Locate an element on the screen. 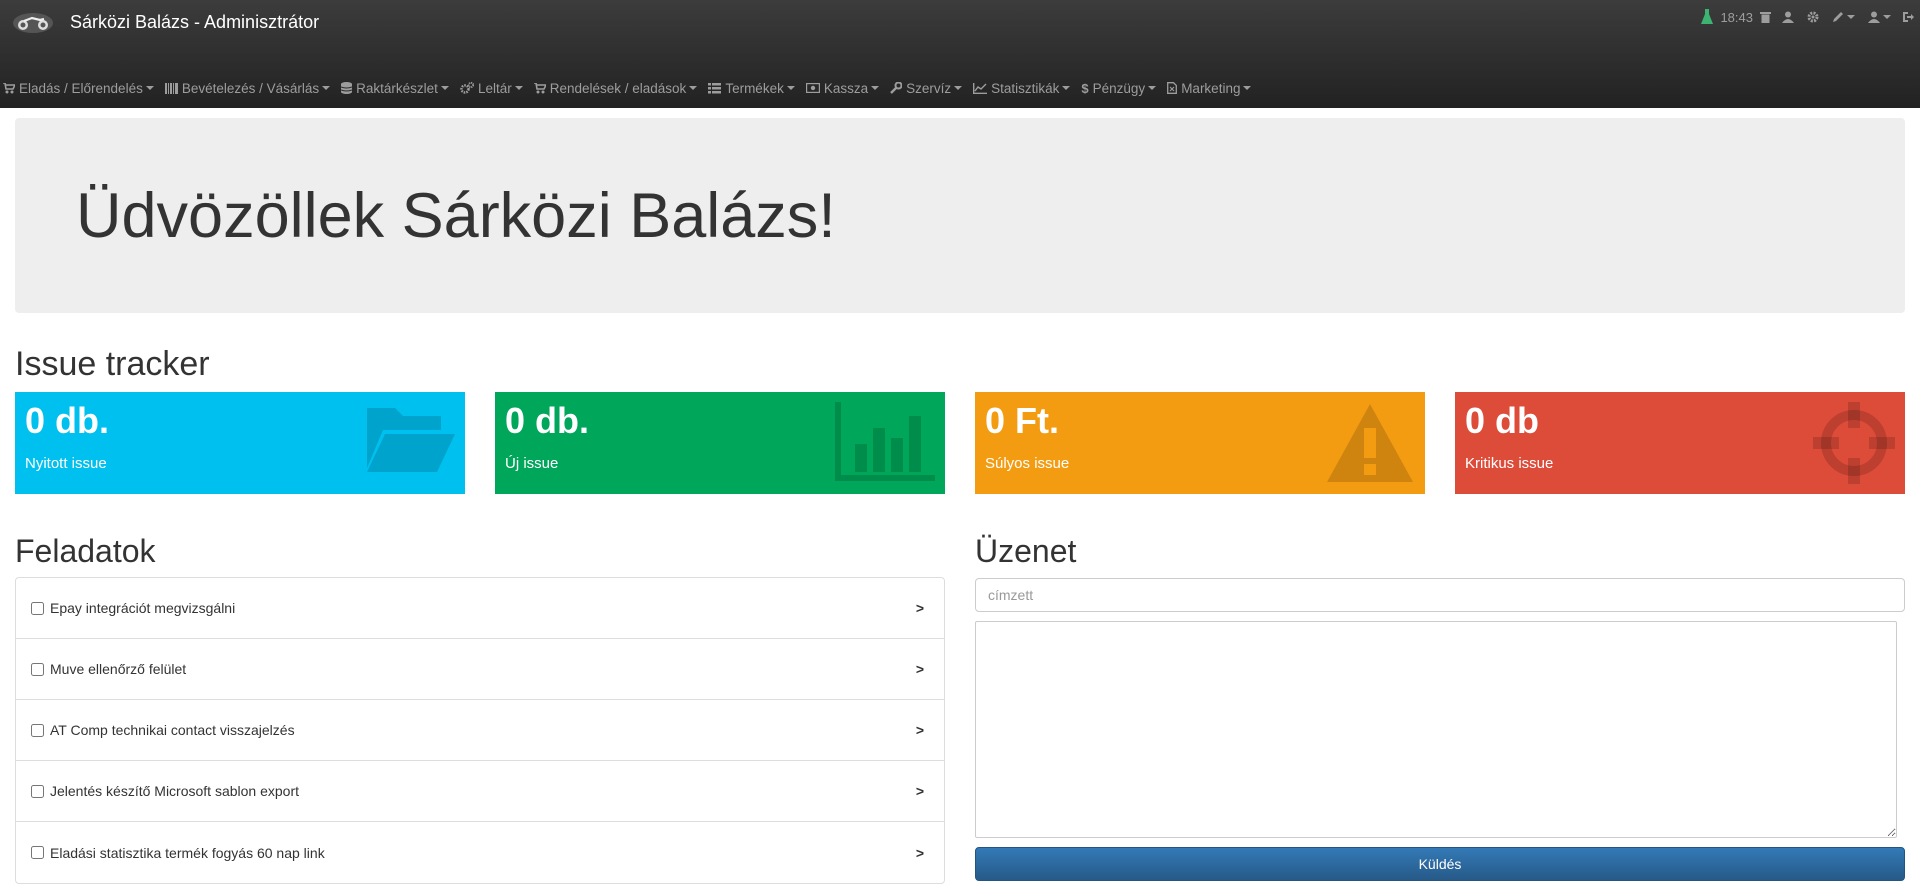  menu-label: Rendelések / eladások is located at coordinates (618, 88).